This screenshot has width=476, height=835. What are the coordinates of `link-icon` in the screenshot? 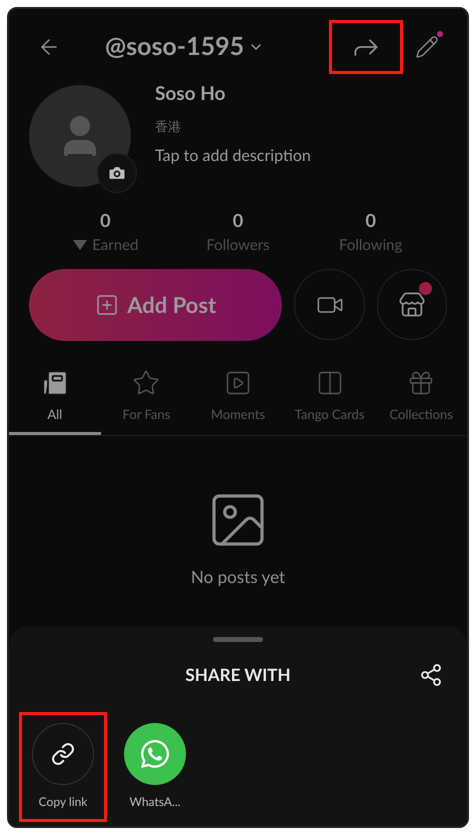 It's located at (63, 753).